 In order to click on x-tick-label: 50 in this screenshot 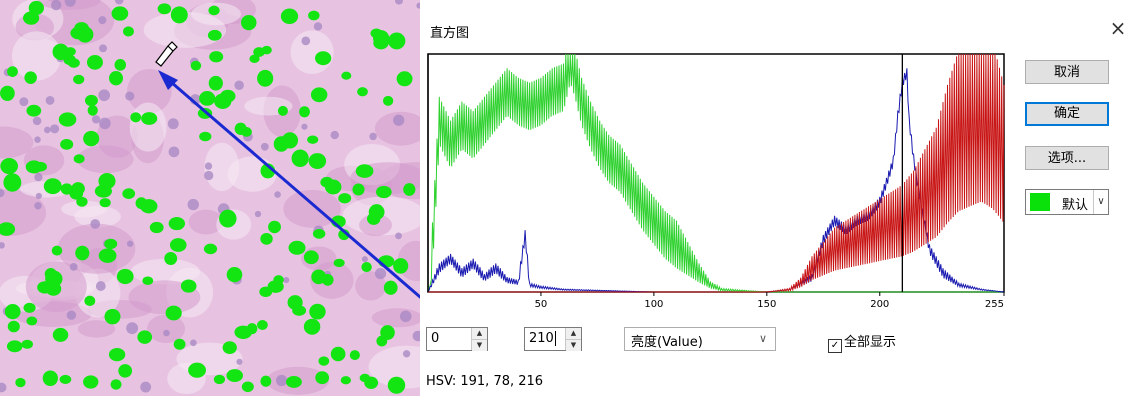, I will do `click(541, 304)`.